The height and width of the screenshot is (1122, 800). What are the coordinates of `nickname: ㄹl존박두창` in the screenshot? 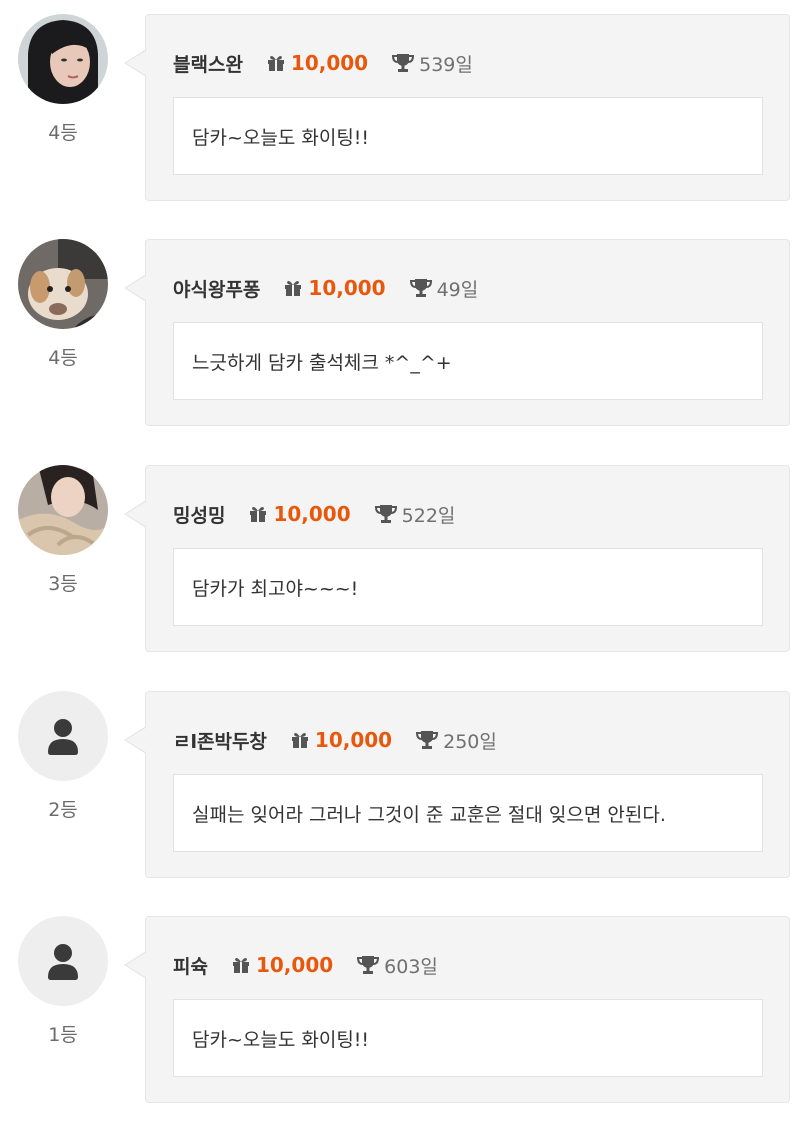 It's located at (220, 740).